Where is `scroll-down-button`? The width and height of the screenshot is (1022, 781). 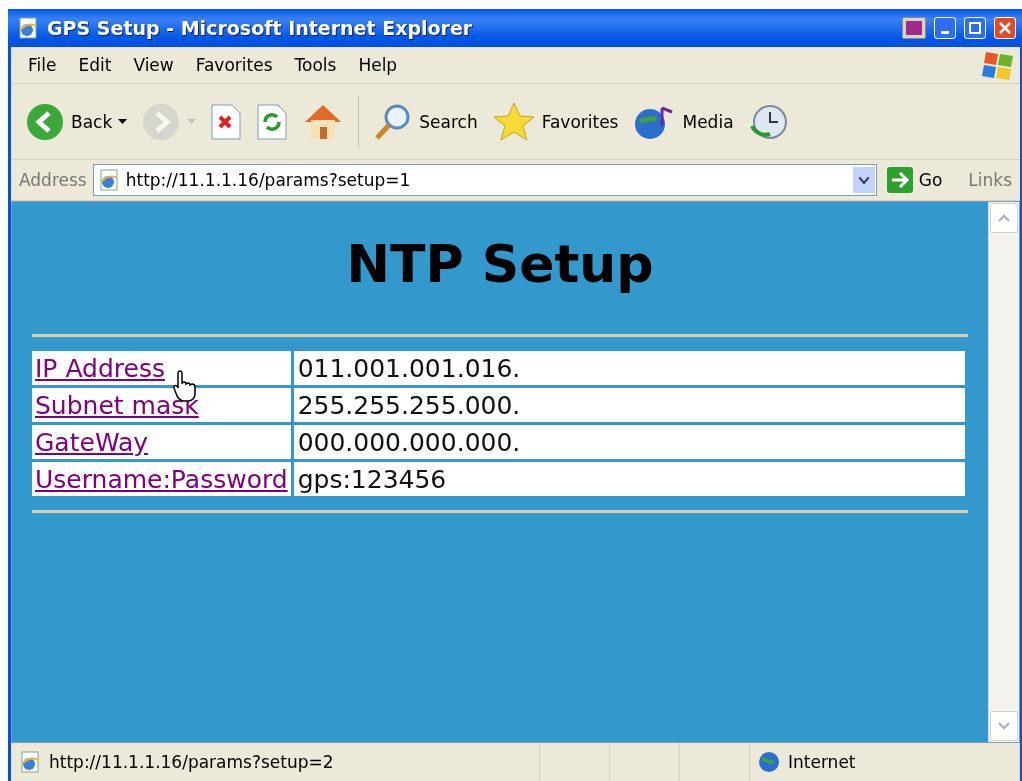 scroll-down-button is located at coordinates (1004, 726).